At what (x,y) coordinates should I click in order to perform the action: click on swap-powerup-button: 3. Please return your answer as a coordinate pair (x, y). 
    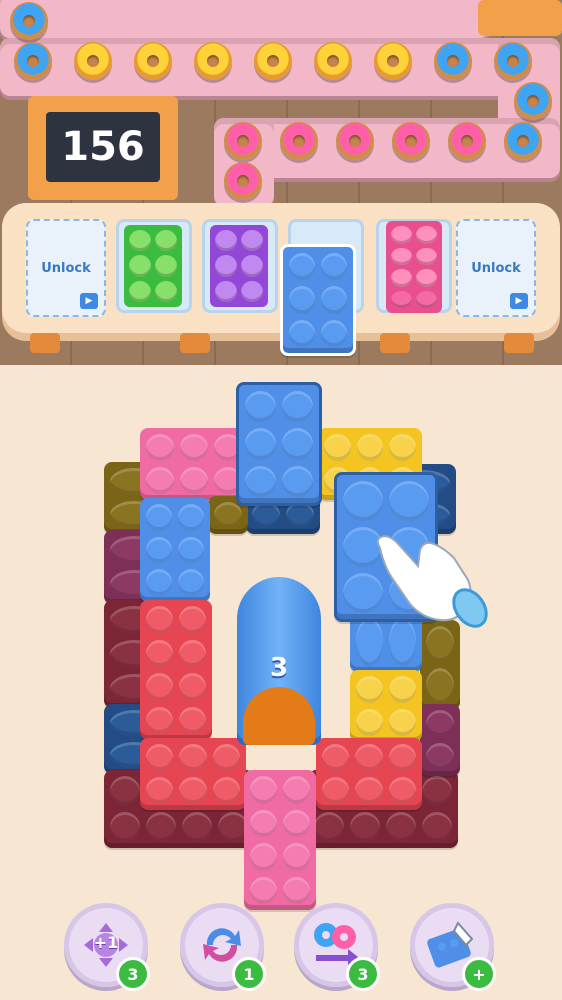
    Looking at the image, I should click on (337, 947).